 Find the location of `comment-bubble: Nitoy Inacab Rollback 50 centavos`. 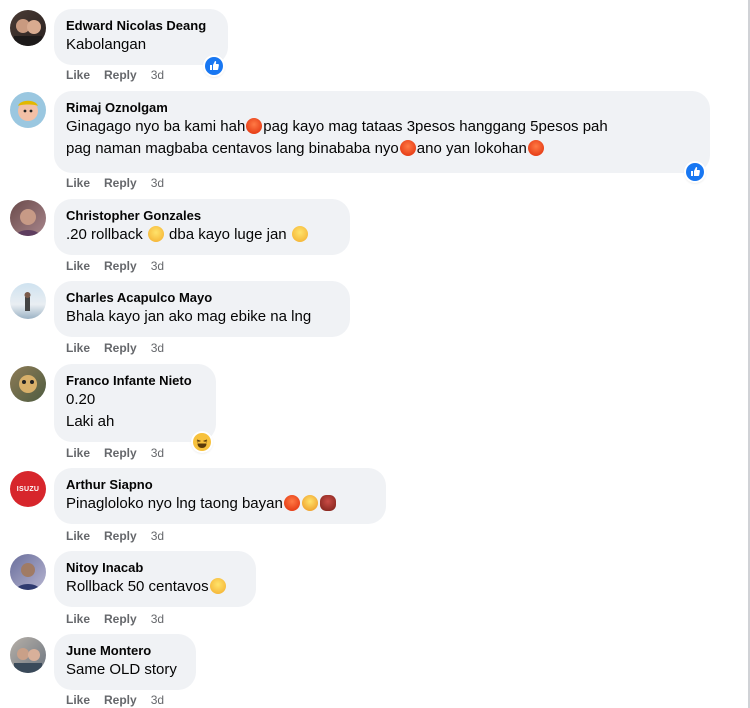

comment-bubble: Nitoy Inacab Rollback 50 centavos is located at coordinates (155, 579).